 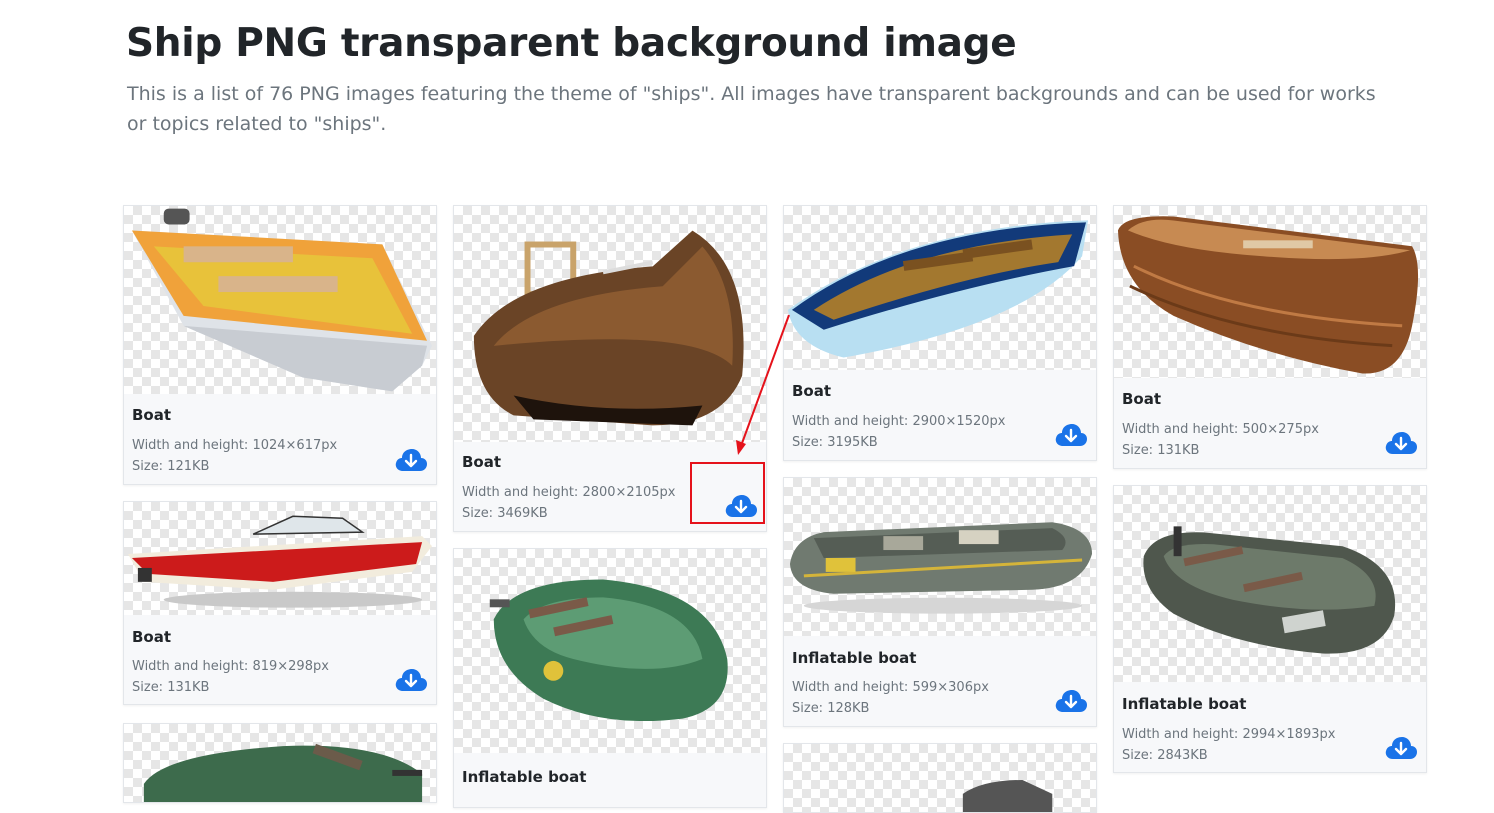 I want to click on card-dimensions: Width and height: 1024×617px, so click(x=235, y=445).